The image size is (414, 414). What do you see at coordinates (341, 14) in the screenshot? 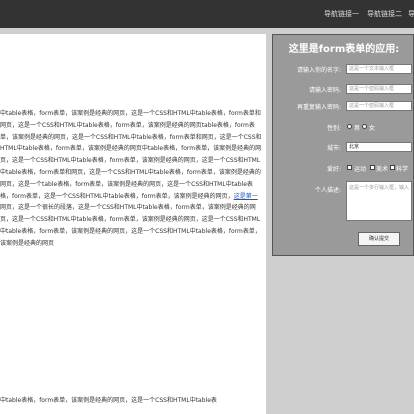
I see `nav-link-1: 导航链接一` at bounding box center [341, 14].